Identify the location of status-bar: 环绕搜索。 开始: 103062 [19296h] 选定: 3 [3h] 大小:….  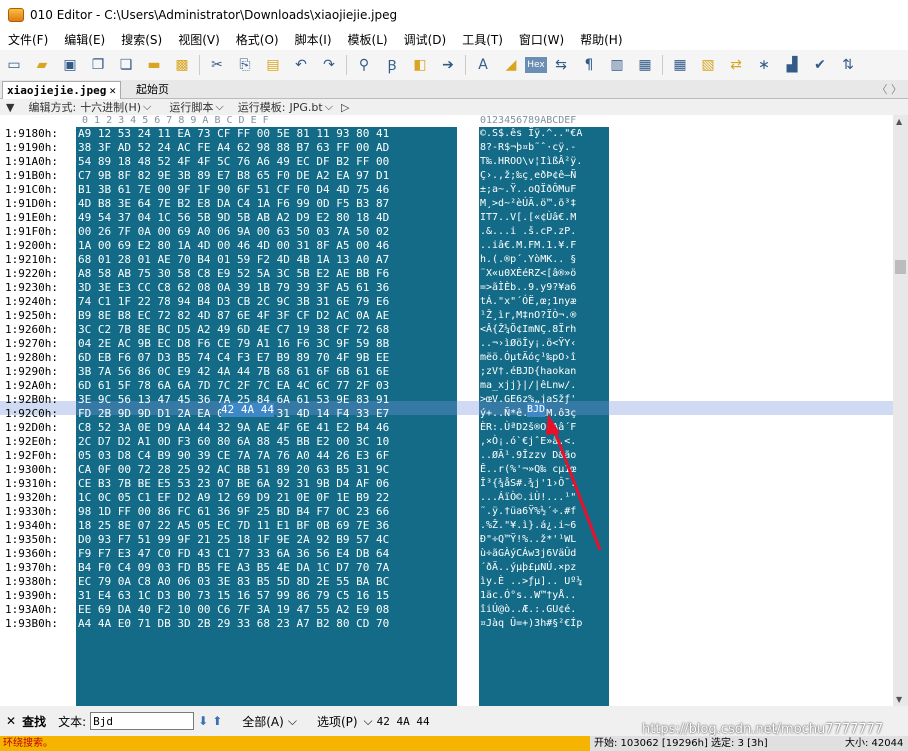
(454, 743).